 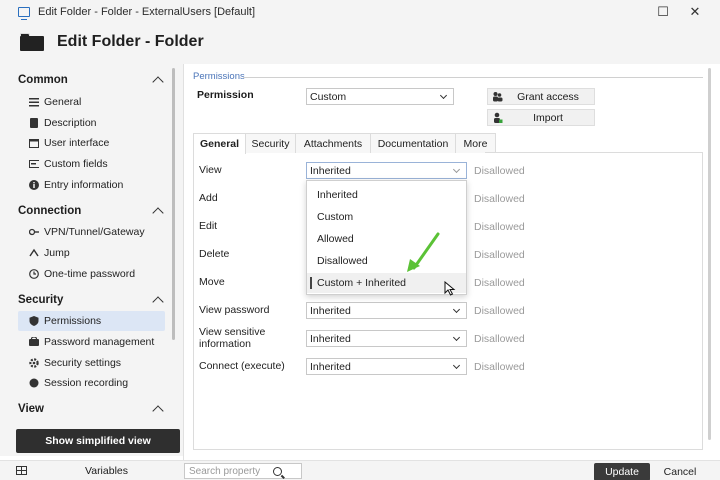 I want to click on cancel-button: Cancel, so click(x=680, y=471).